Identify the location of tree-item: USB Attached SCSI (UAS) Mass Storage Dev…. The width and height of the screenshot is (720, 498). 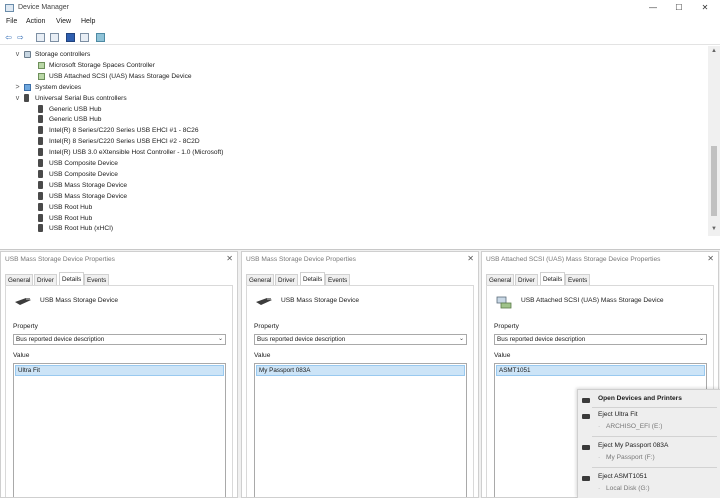
(350, 76).